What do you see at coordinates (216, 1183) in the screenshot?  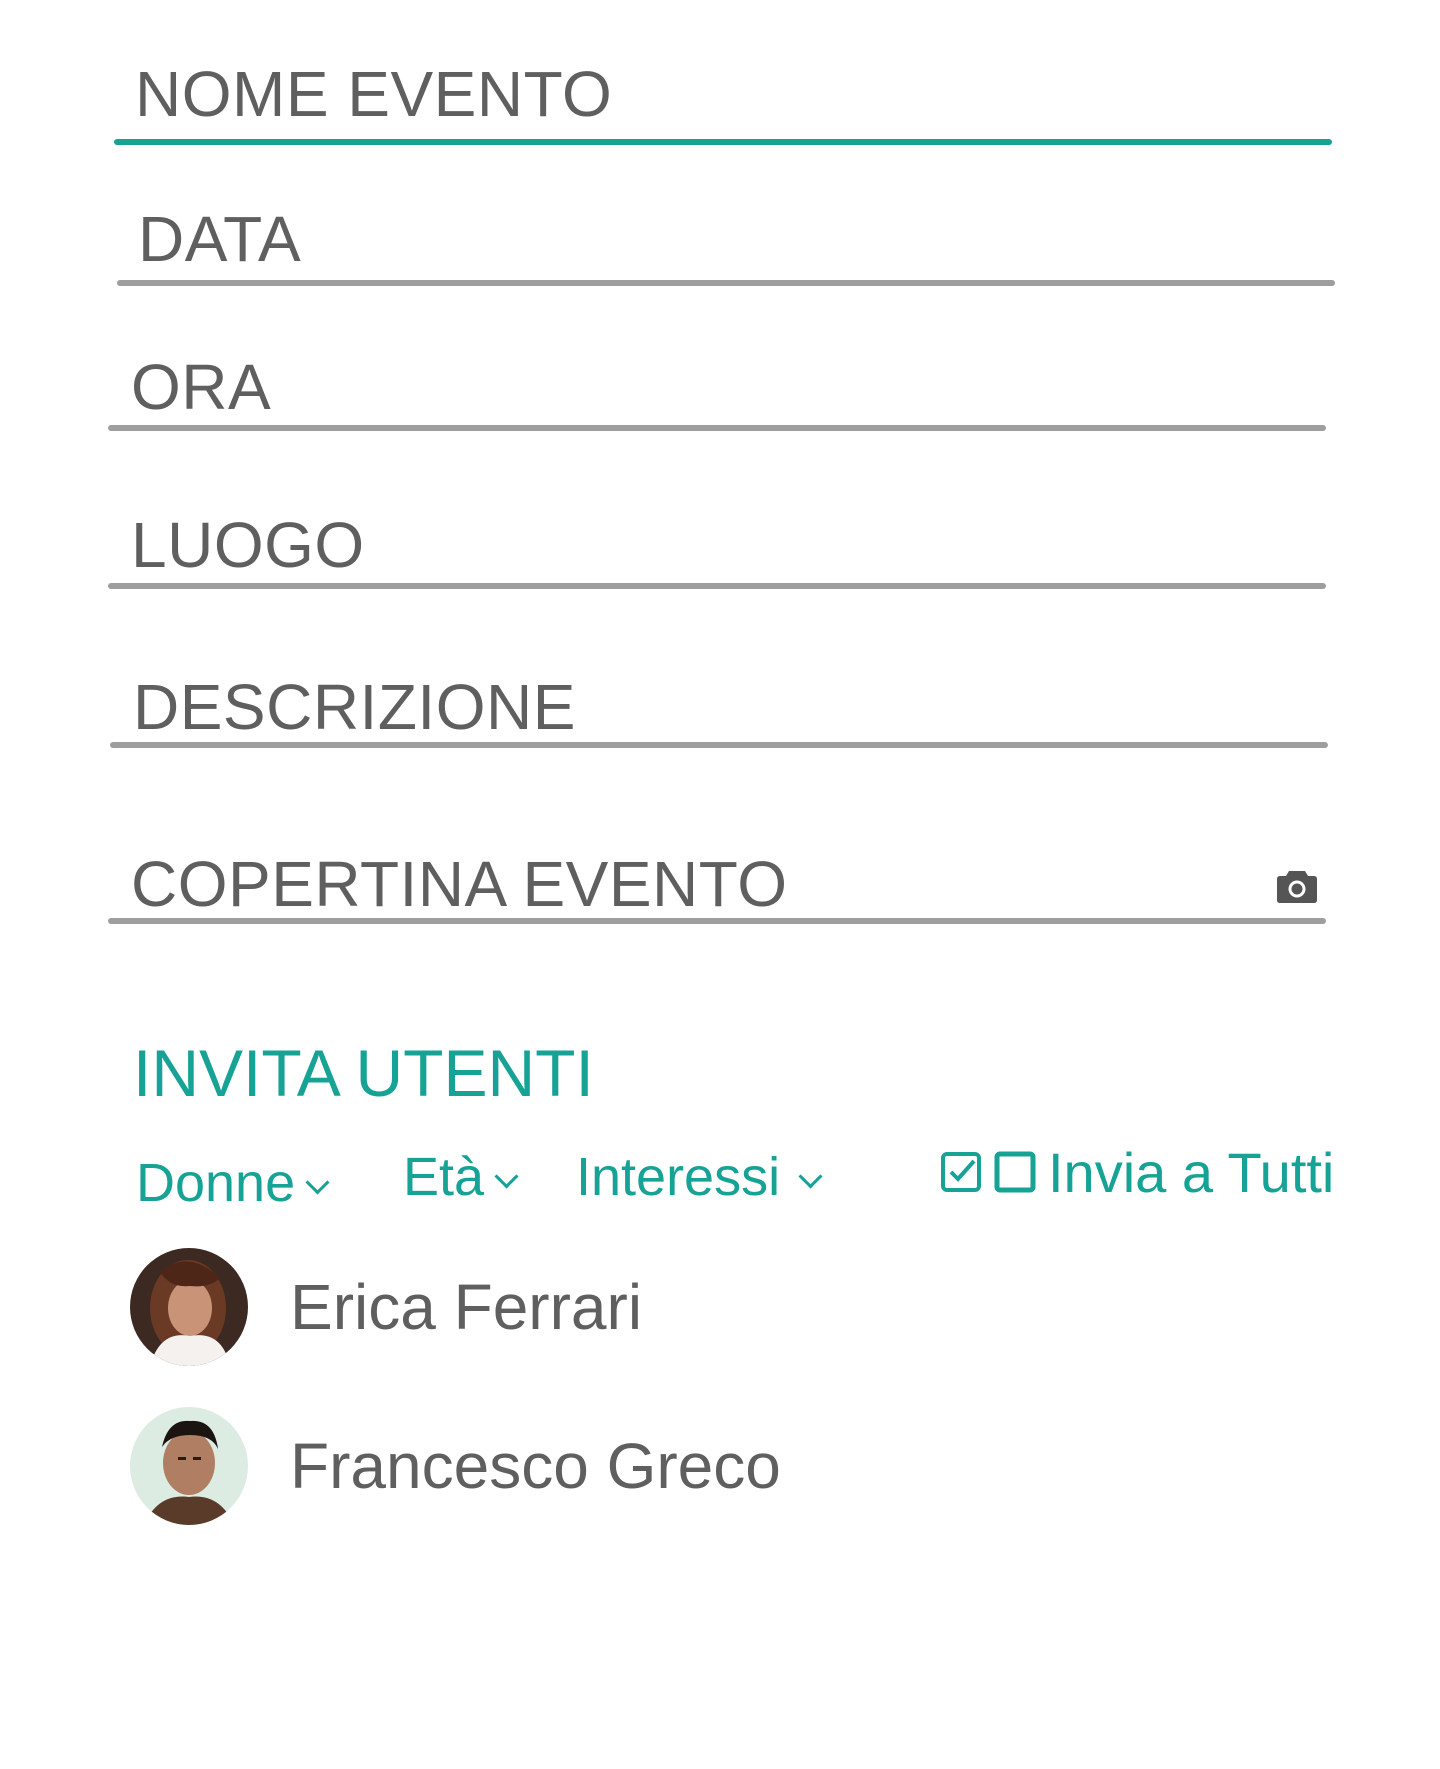 I see `filter-women-label: Donne` at bounding box center [216, 1183].